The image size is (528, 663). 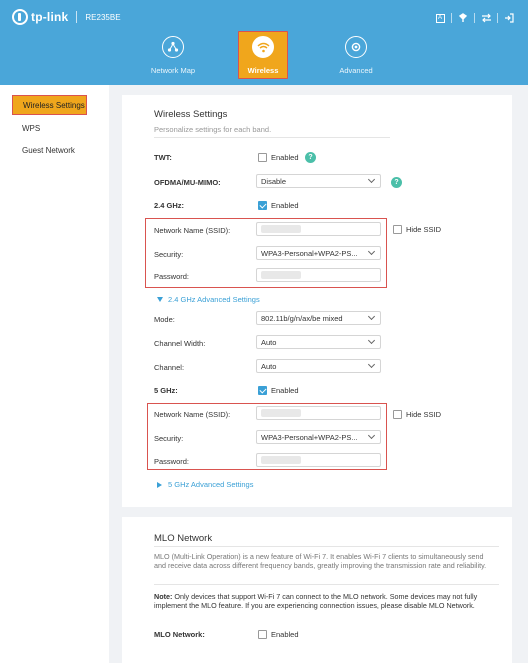 What do you see at coordinates (262, 205) in the screenshot?
I see `band24-checkbox` at bounding box center [262, 205].